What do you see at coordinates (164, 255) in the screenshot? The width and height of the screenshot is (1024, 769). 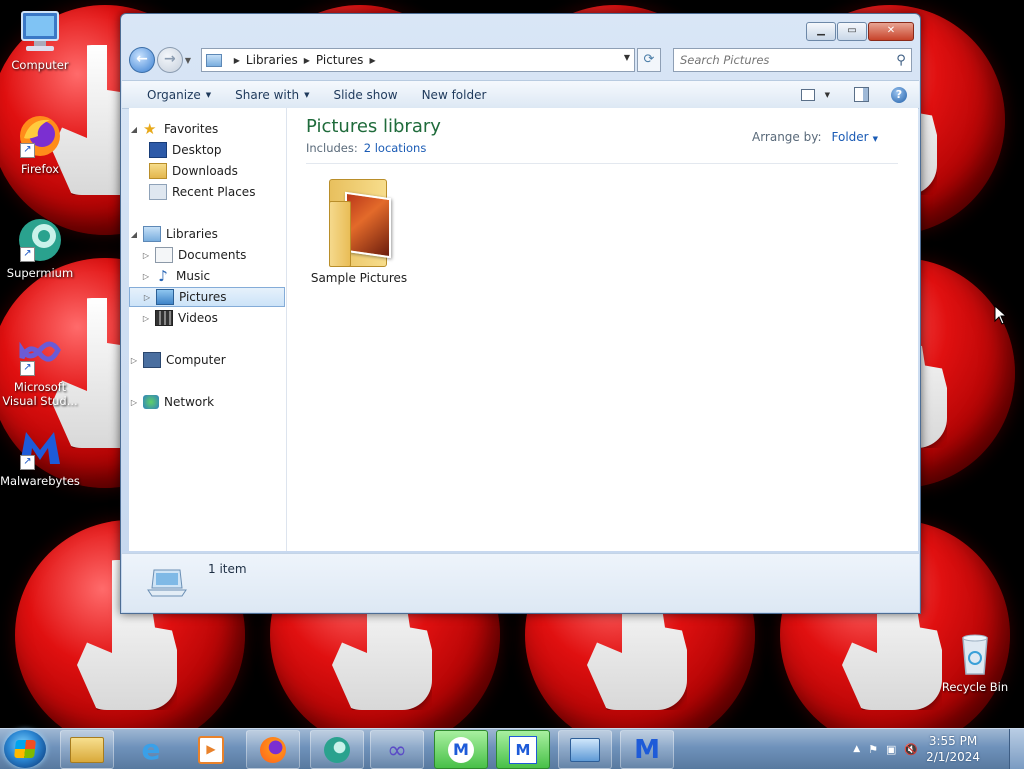 I see `documents-icon` at bounding box center [164, 255].